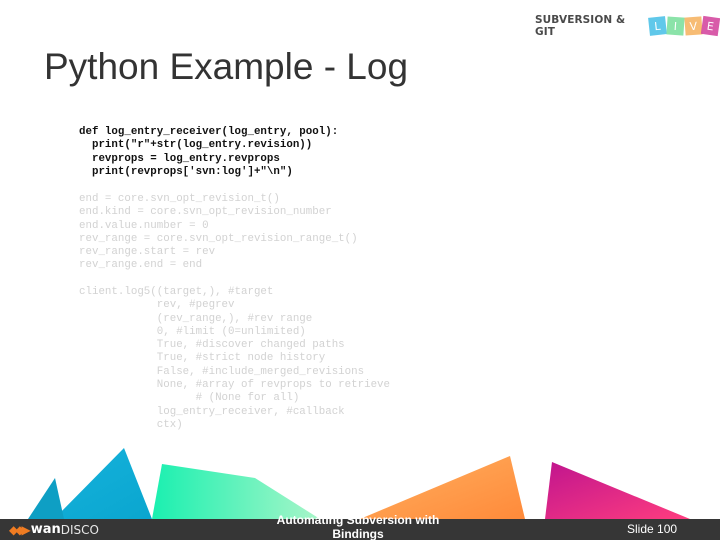 The height and width of the screenshot is (541, 720). I want to click on wandisco-mark-icon: ◆◆▶, so click(20, 529).